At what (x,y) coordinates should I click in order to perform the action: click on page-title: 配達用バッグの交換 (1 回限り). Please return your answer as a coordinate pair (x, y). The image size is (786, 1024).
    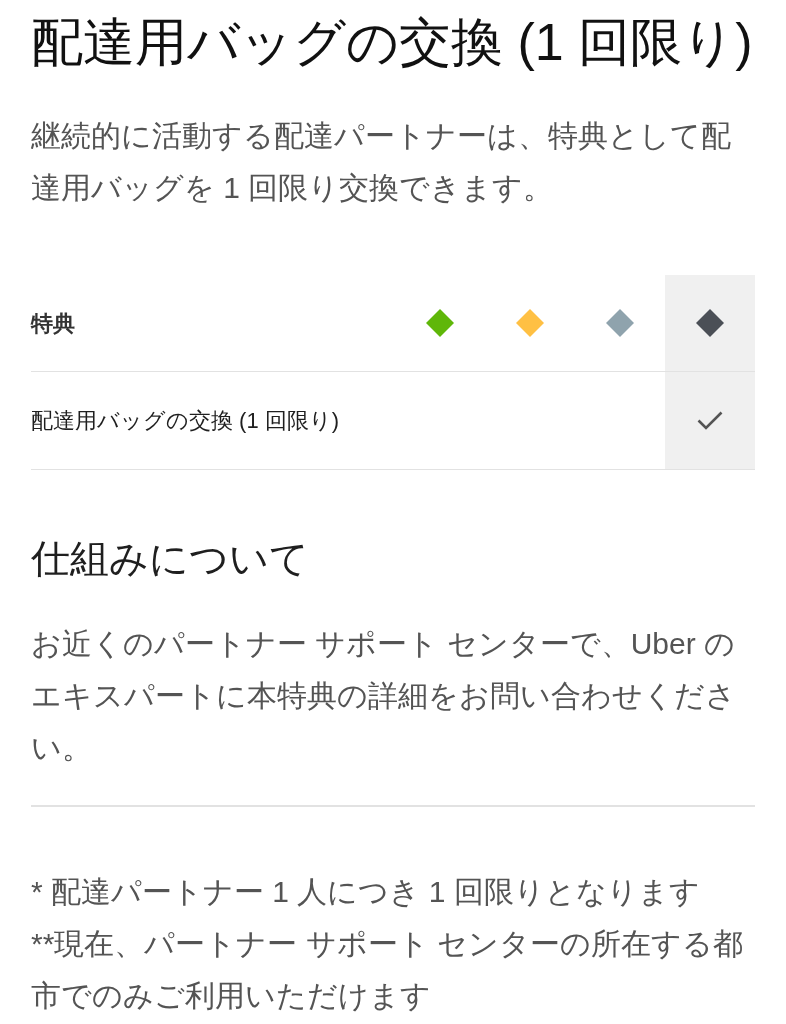
    Looking at the image, I should click on (392, 42).